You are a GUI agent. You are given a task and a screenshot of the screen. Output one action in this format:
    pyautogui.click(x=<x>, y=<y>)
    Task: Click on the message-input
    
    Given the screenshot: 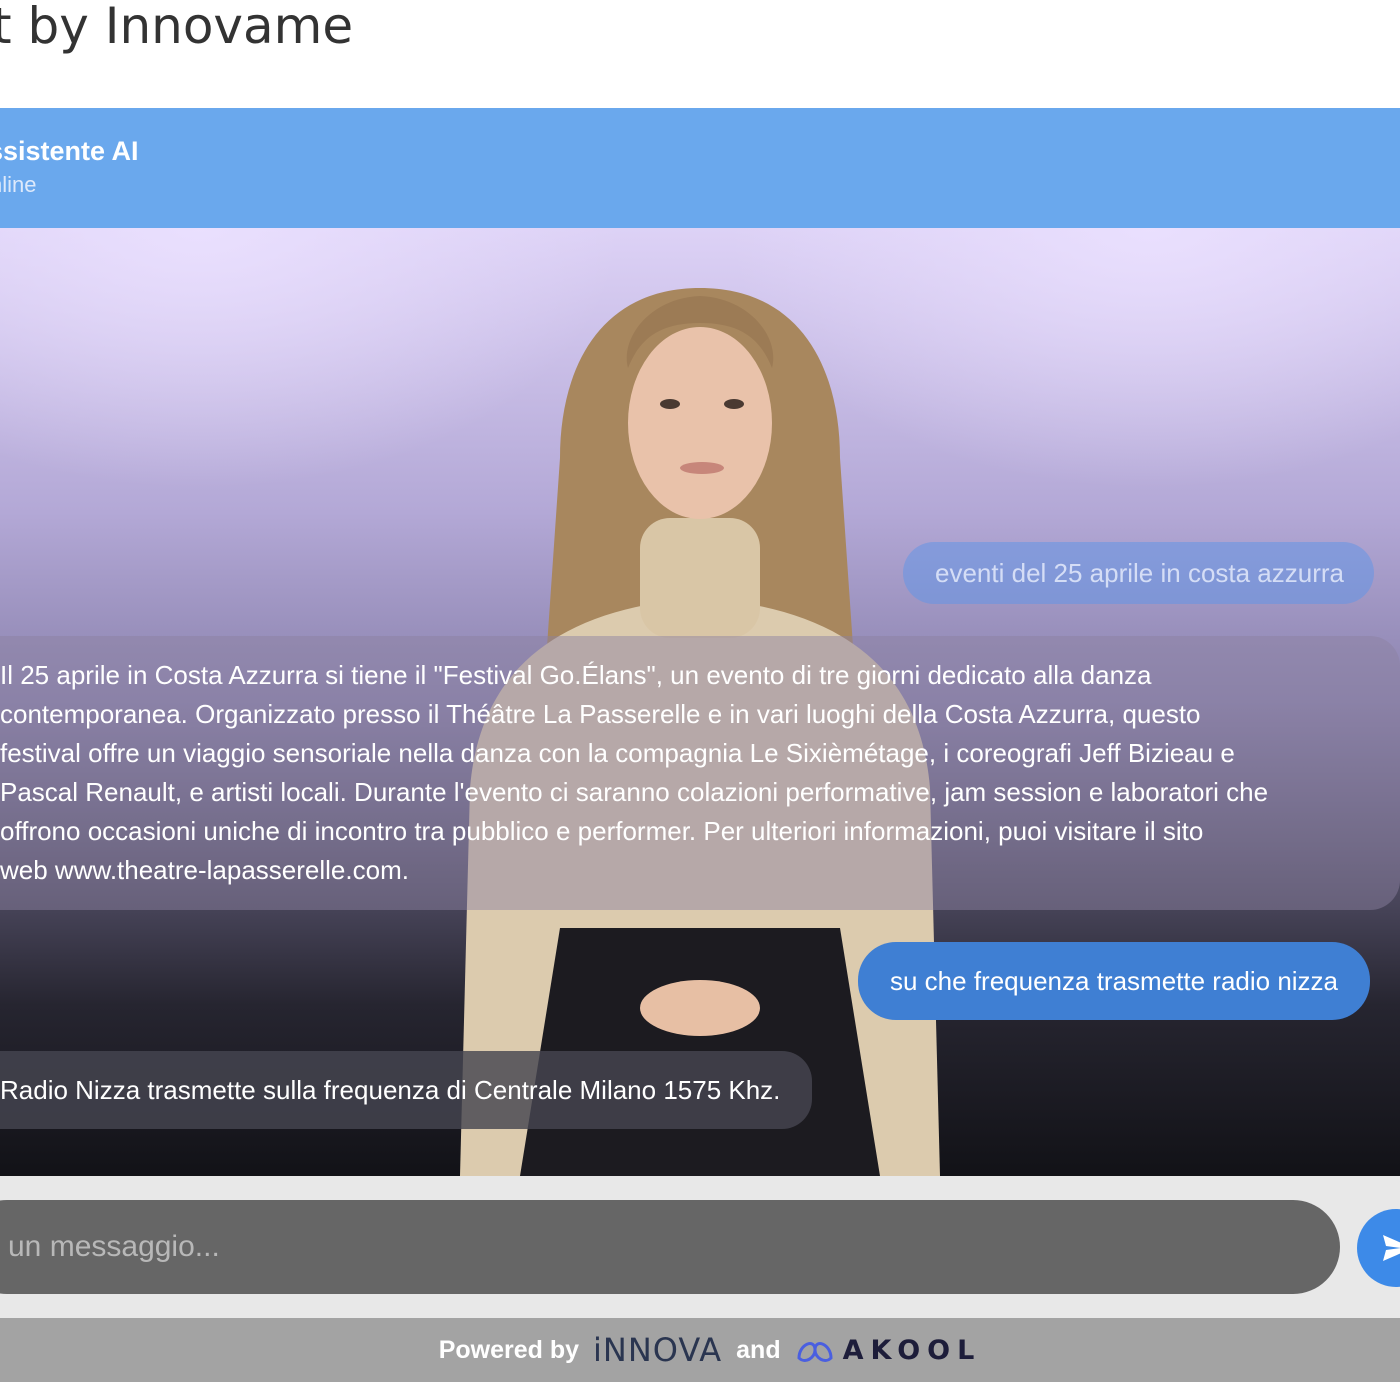 What is the action you would take?
    pyautogui.click(x=670, y=1247)
    